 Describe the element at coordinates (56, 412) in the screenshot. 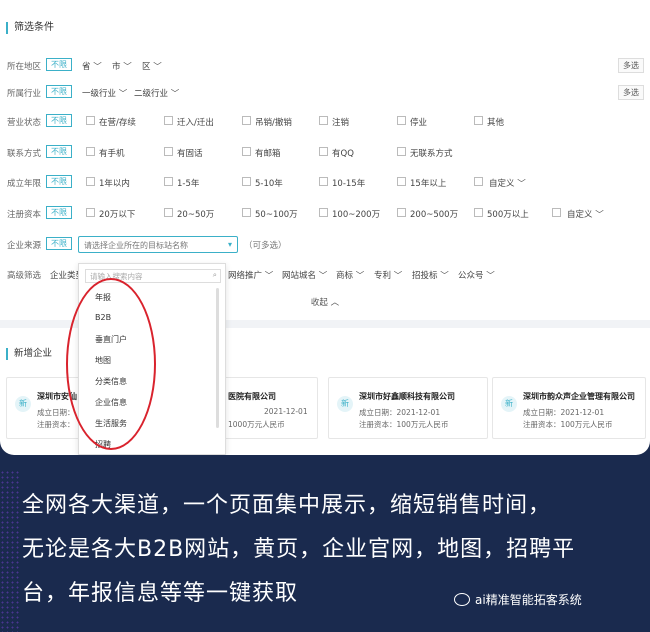

I see `company-date: 成立日期：` at that location.